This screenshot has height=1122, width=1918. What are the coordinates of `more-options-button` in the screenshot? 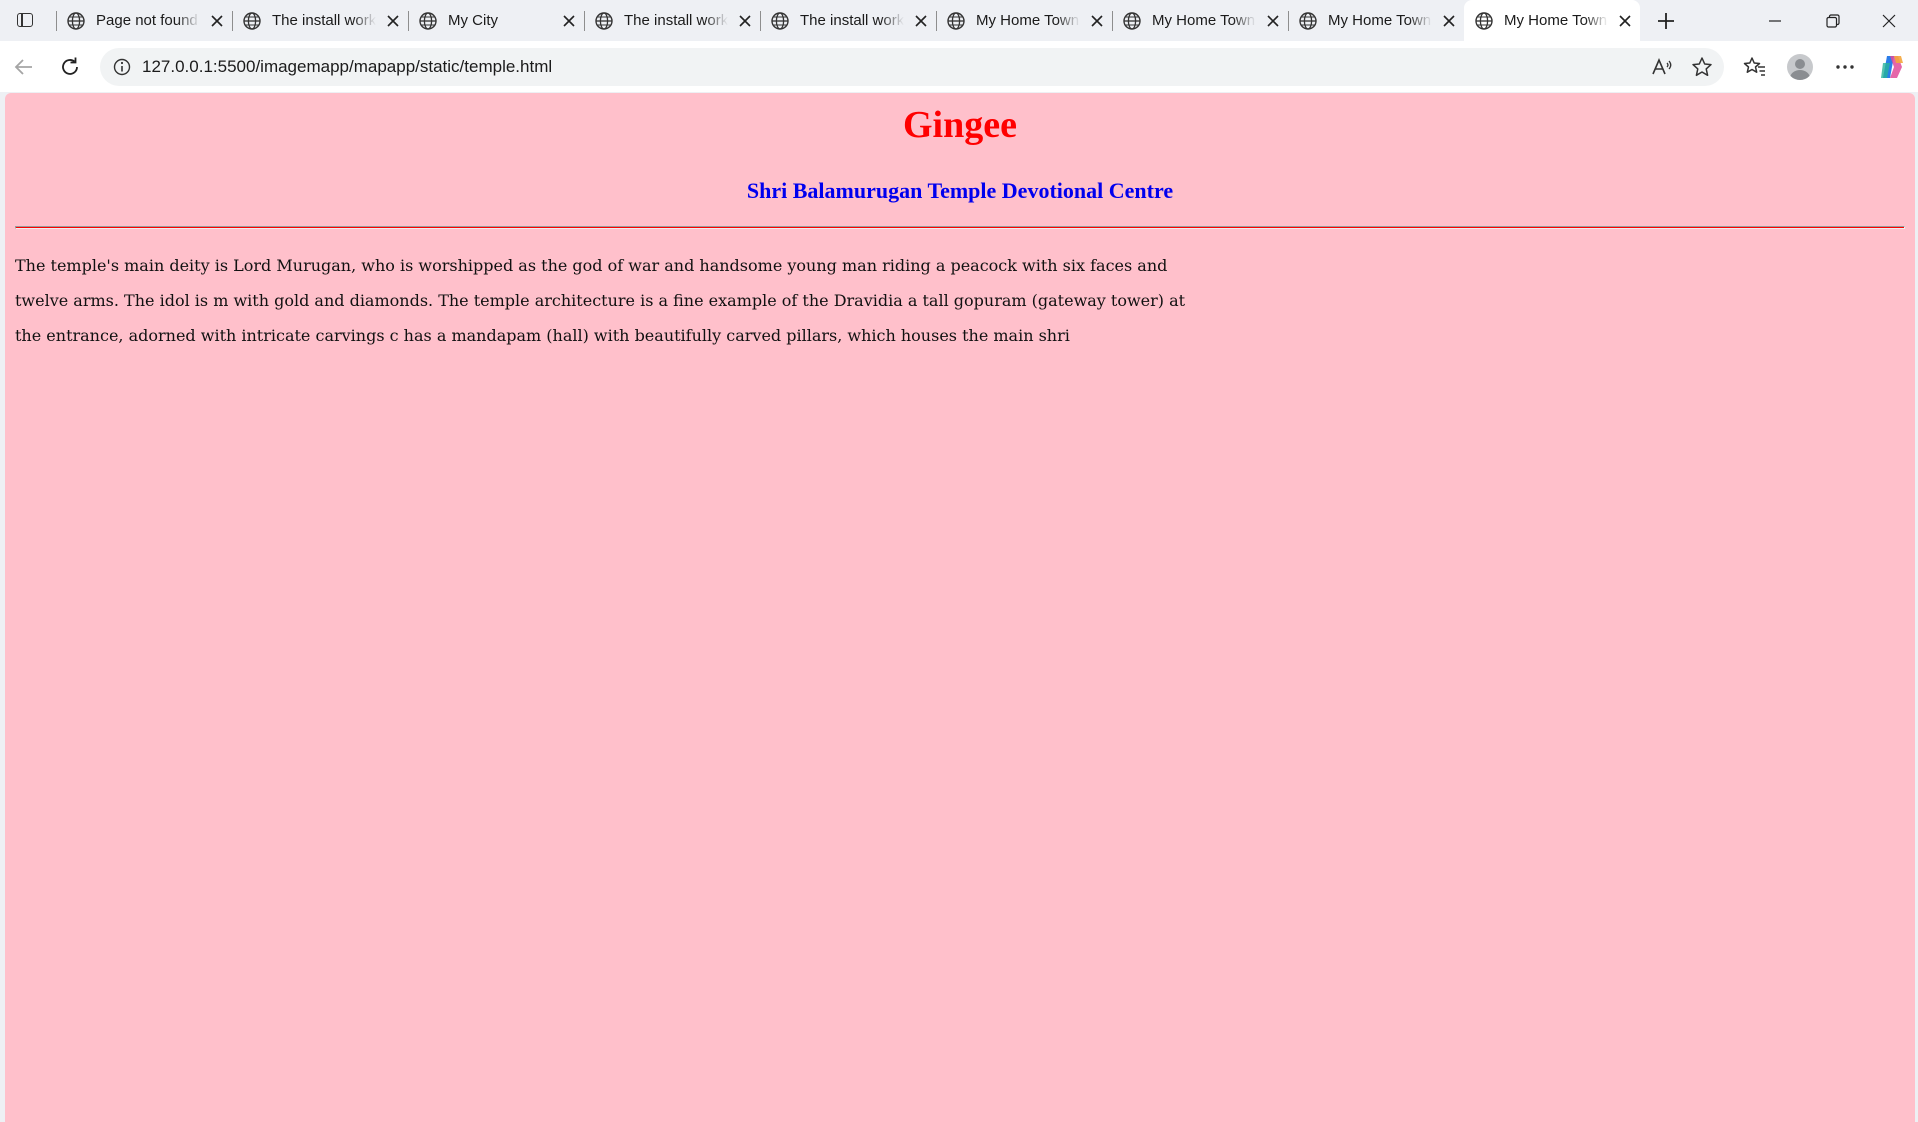 It's located at (1845, 67).